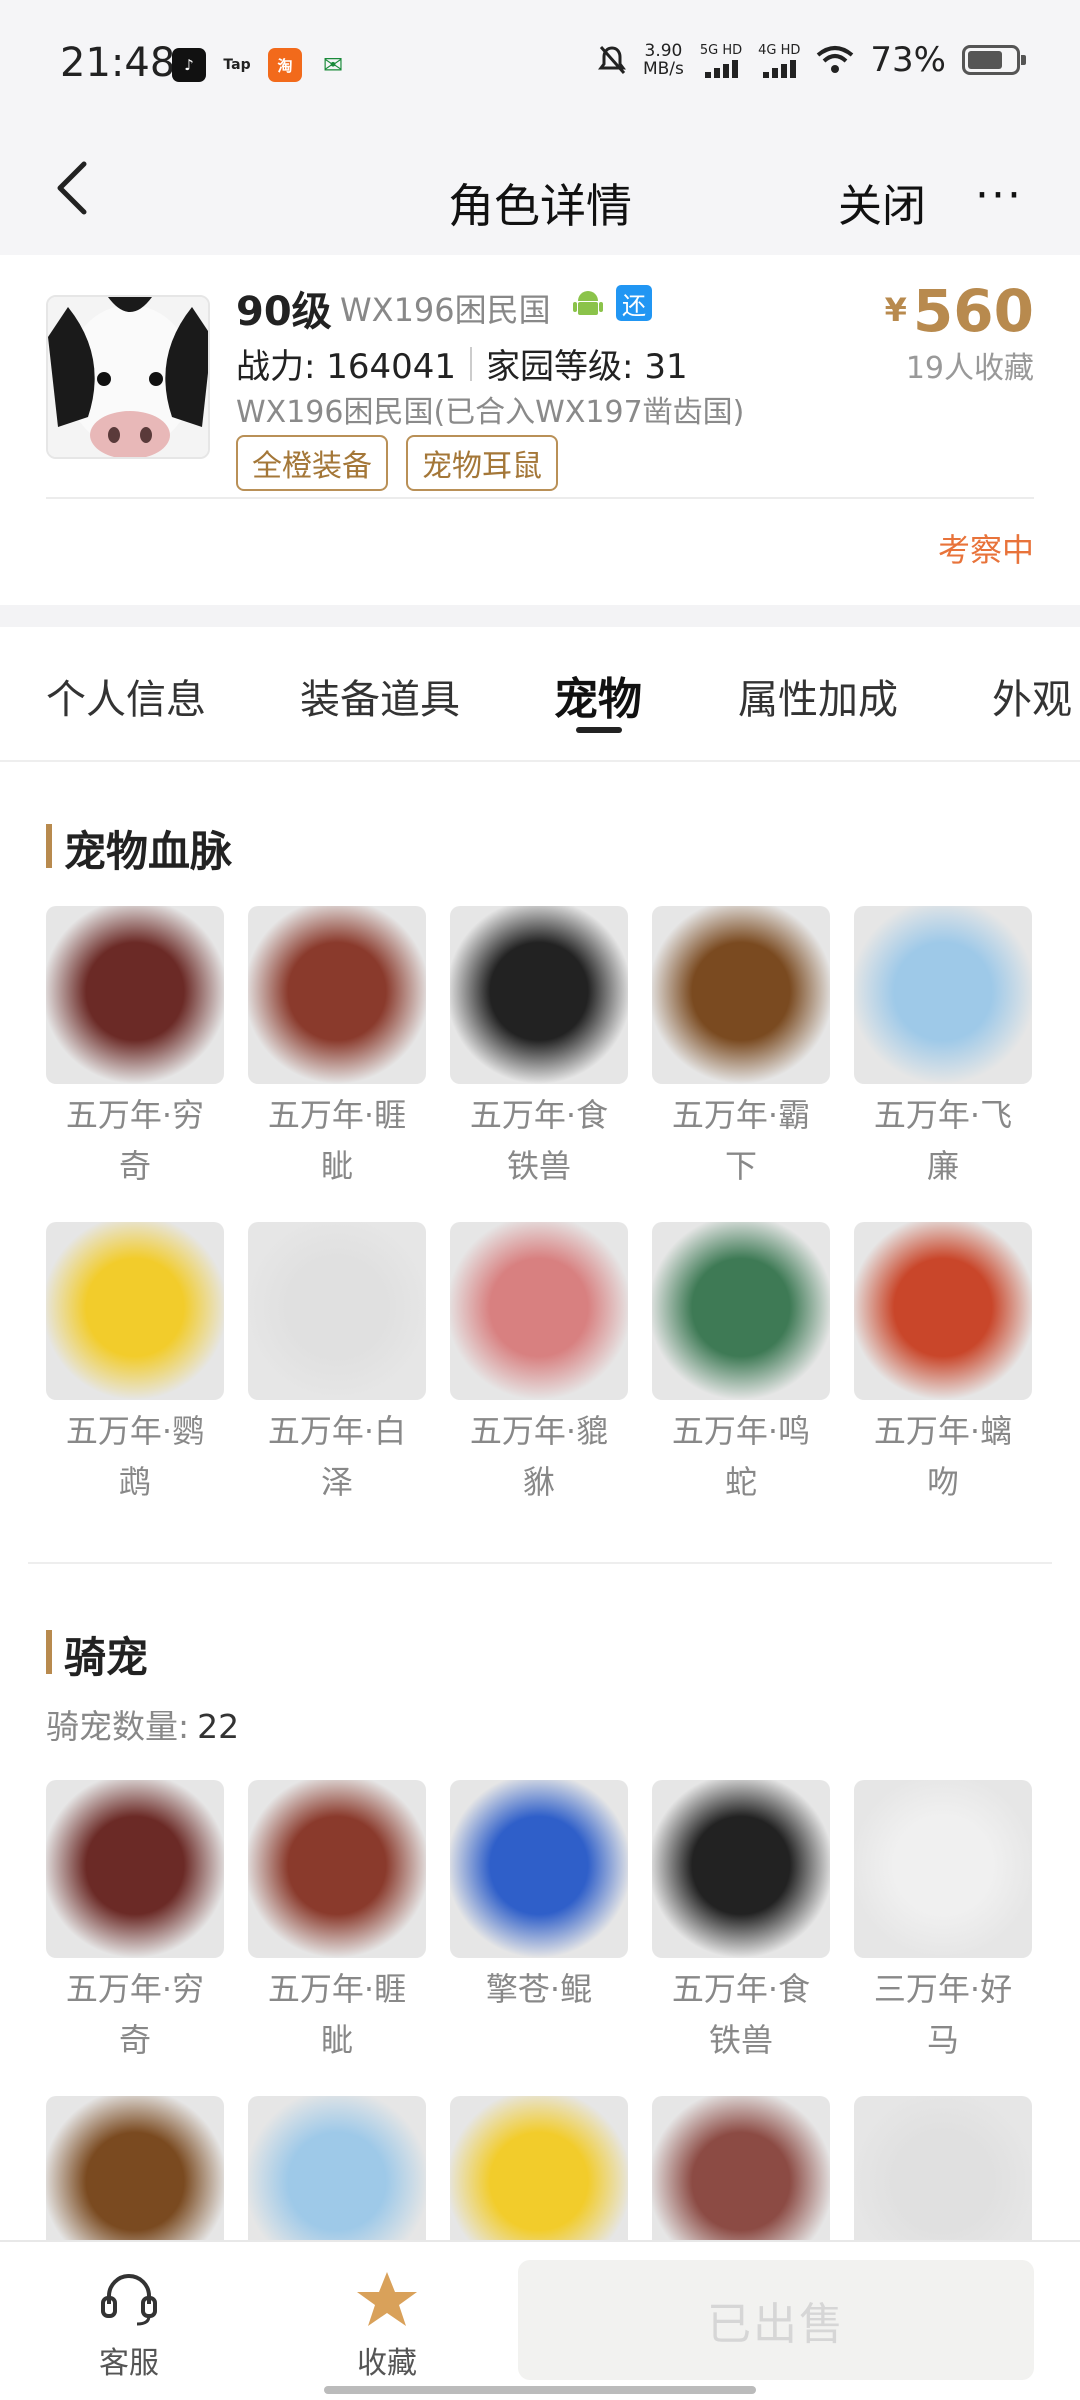 The image size is (1080, 2400). What do you see at coordinates (741, 1380) in the screenshot?
I see `bloodline-pet-item: 五万年·鸣蛇` at bounding box center [741, 1380].